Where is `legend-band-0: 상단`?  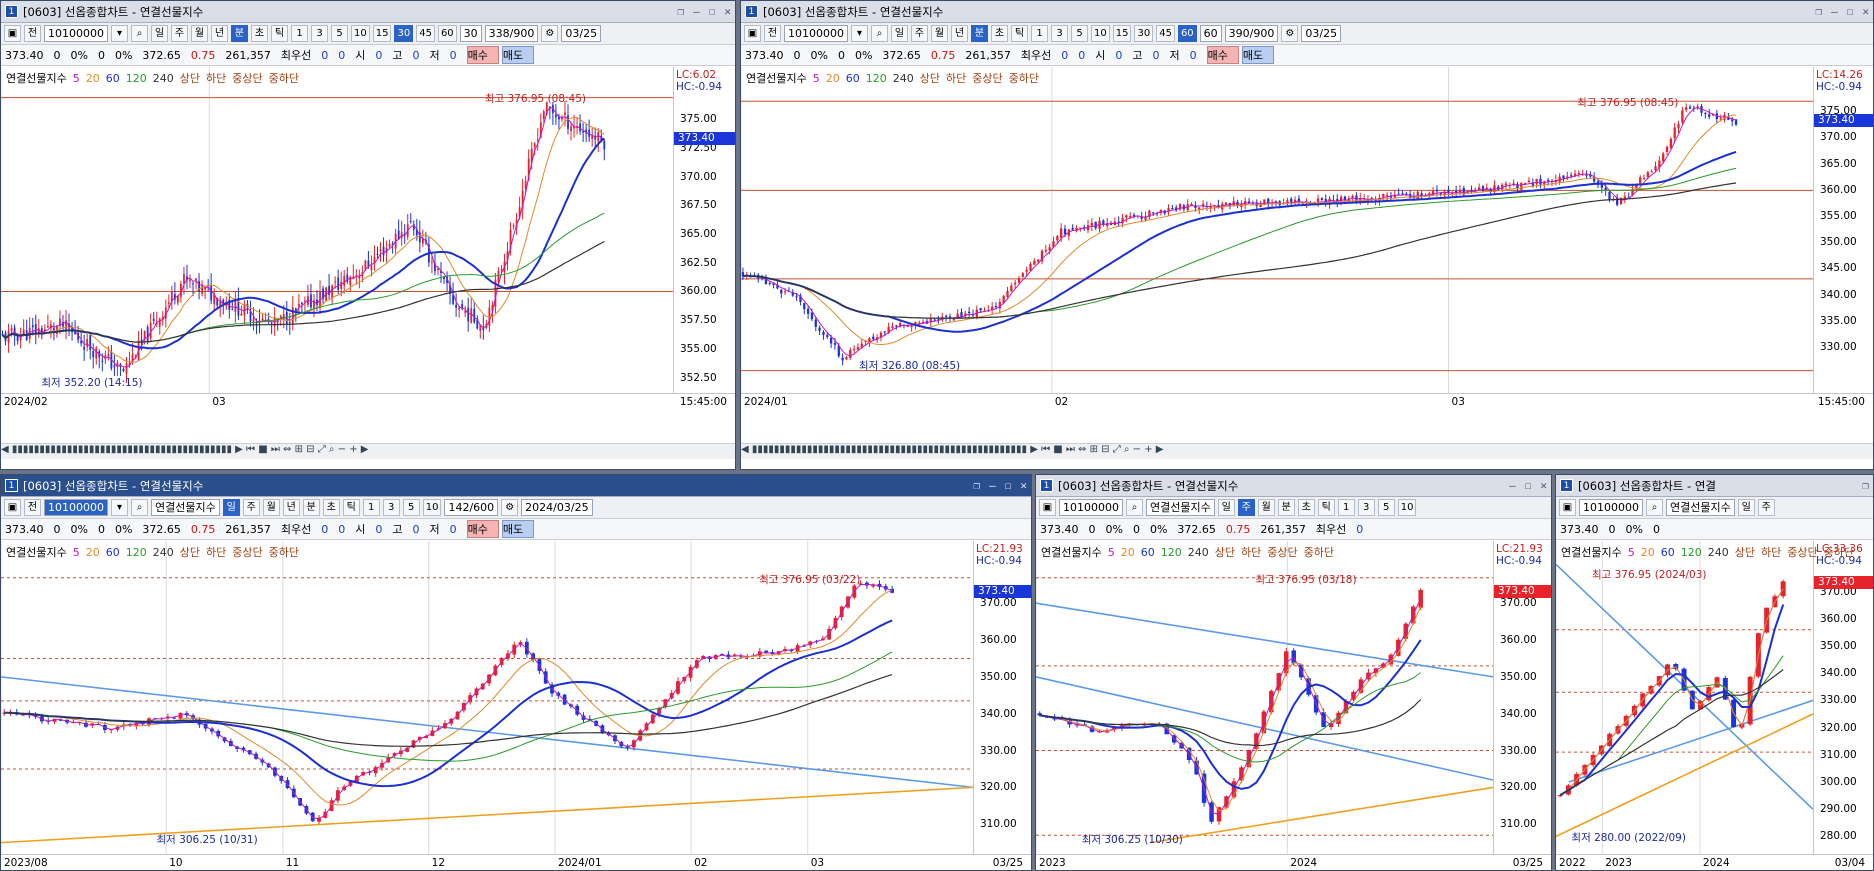 legend-band-0: 상단 is located at coordinates (1225, 552).